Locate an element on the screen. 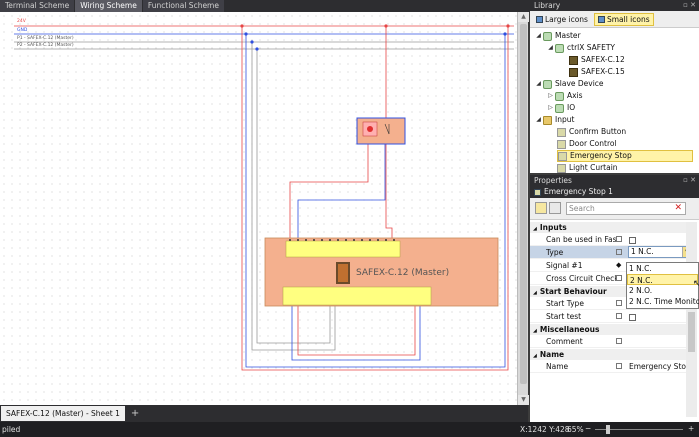 This screenshot has width=699, height=437. tree-item-confirm-button: Confirm Button is located at coordinates (587, 132).